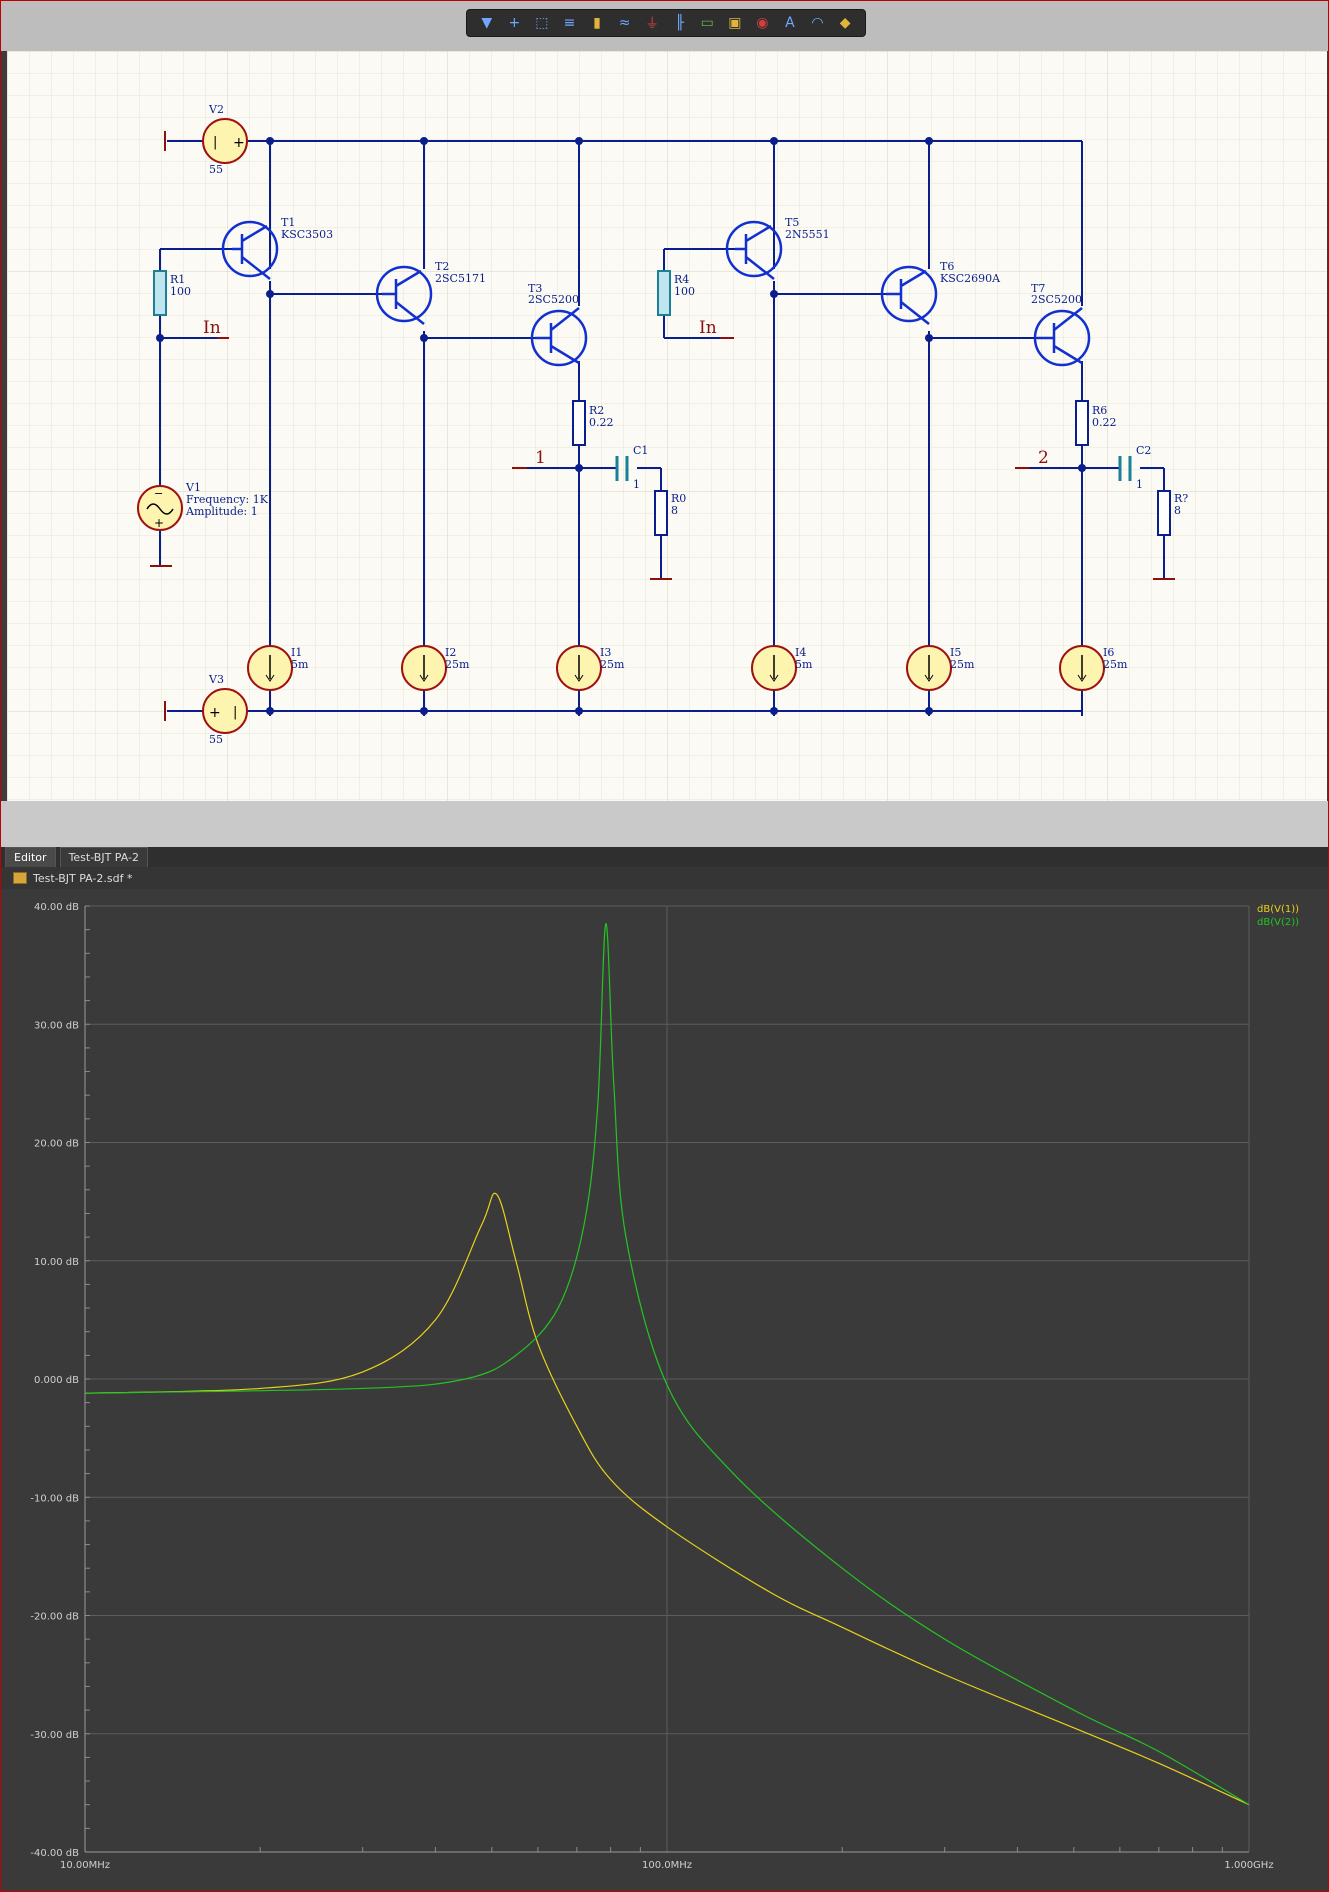  What do you see at coordinates (666, 23) in the screenshot?
I see `schematic-toolbar: ▼ + ⬚ ≡ ▮ ≈ ⏚ ╟ ▭ ▣ ◉ A ◠ ◆` at bounding box center [666, 23].